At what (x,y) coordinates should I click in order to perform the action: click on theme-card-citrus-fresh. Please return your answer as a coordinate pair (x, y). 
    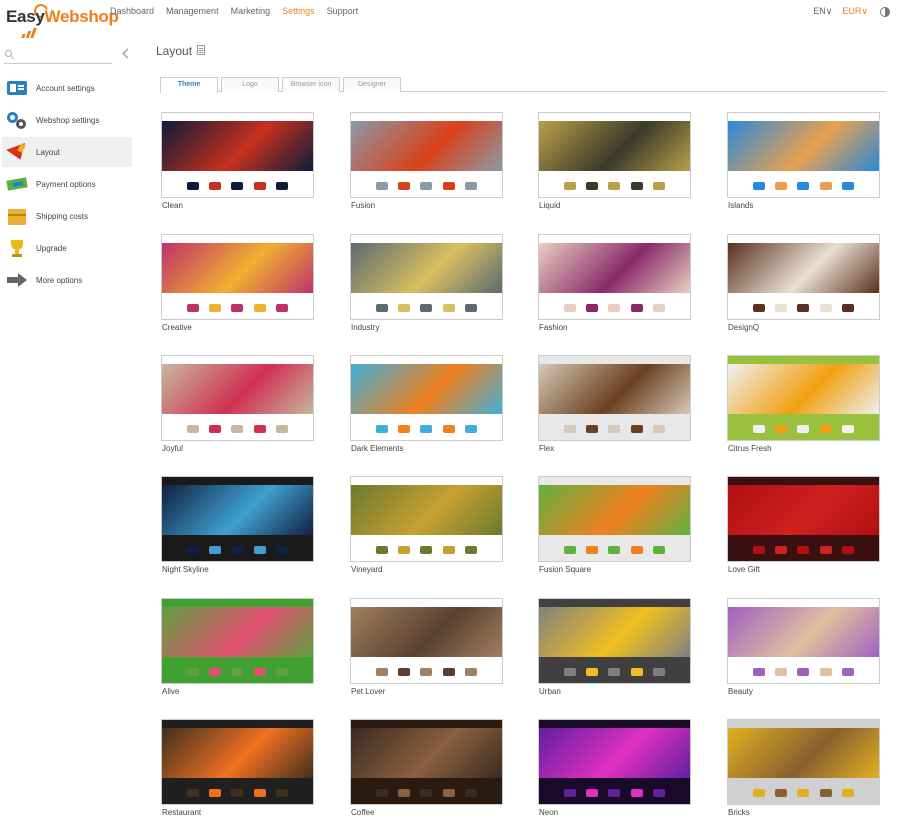
    Looking at the image, I should click on (803, 398).